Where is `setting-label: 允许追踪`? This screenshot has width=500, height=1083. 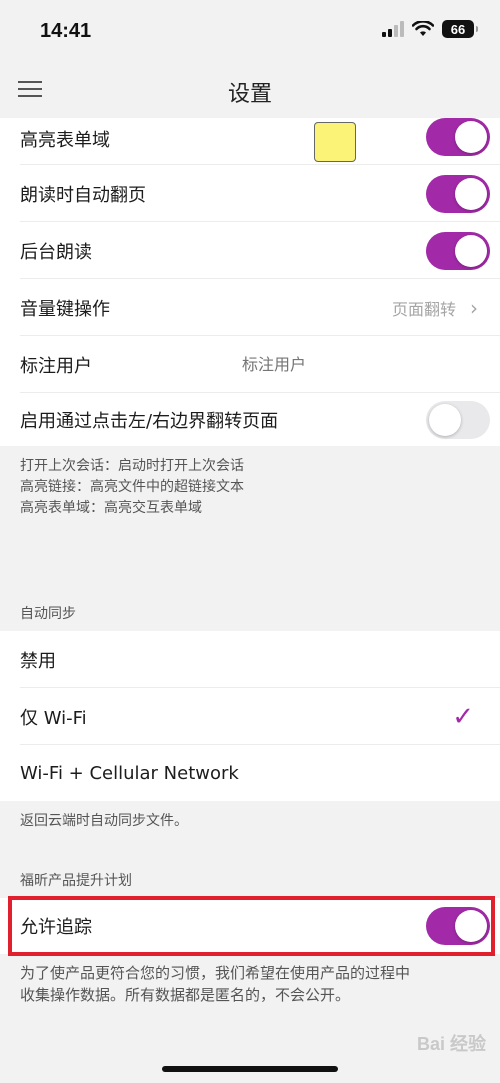
setting-label: 允许追踪 is located at coordinates (56, 927).